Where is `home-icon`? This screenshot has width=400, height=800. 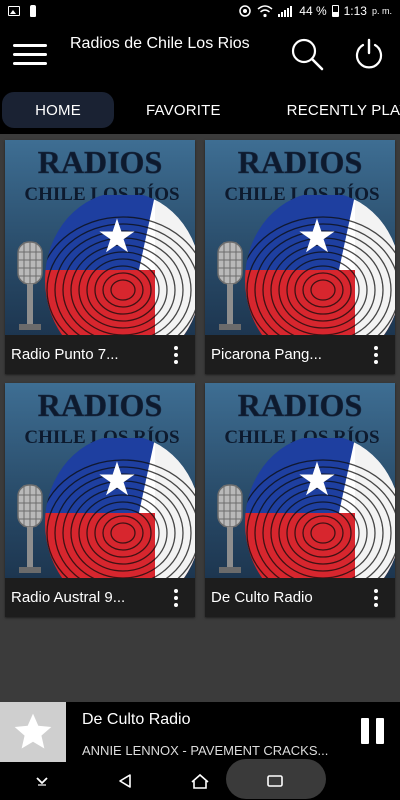 home-icon is located at coordinates (200, 781).